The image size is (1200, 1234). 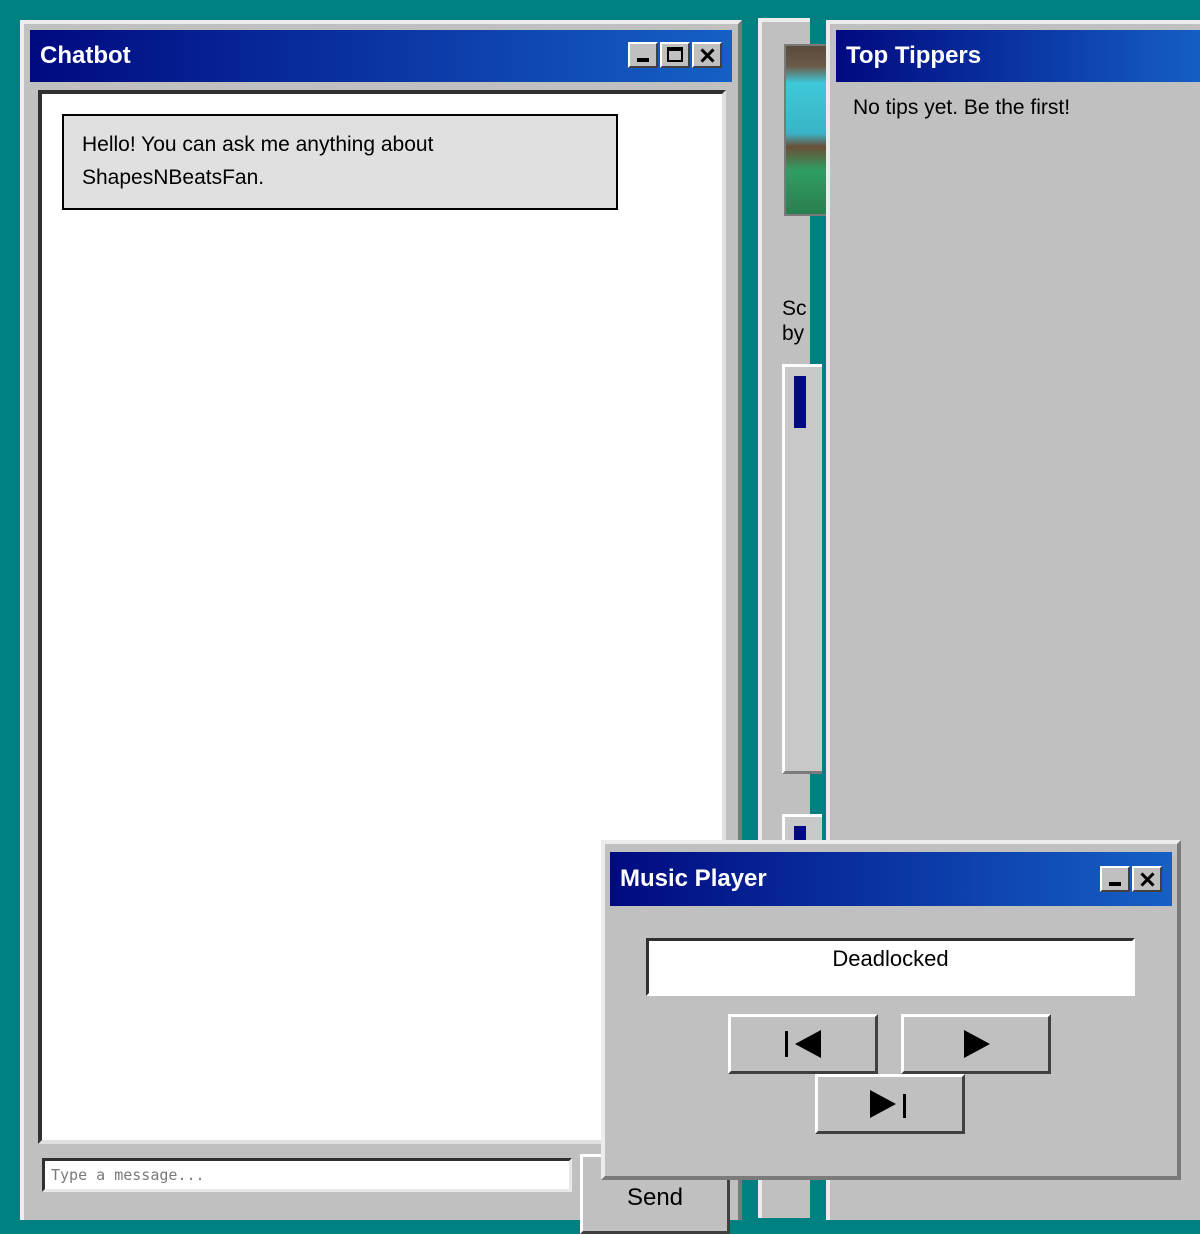 What do you see at coordinates (1131, 879) in the screenshot?
I see `music-player-window-controls` at bounding box center [1131, 879].